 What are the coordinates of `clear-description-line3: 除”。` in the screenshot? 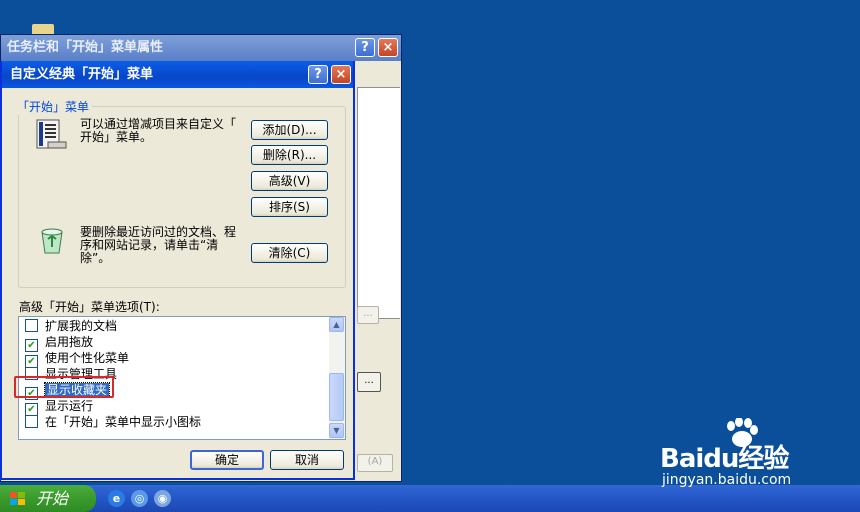 It's located at (95, 258).